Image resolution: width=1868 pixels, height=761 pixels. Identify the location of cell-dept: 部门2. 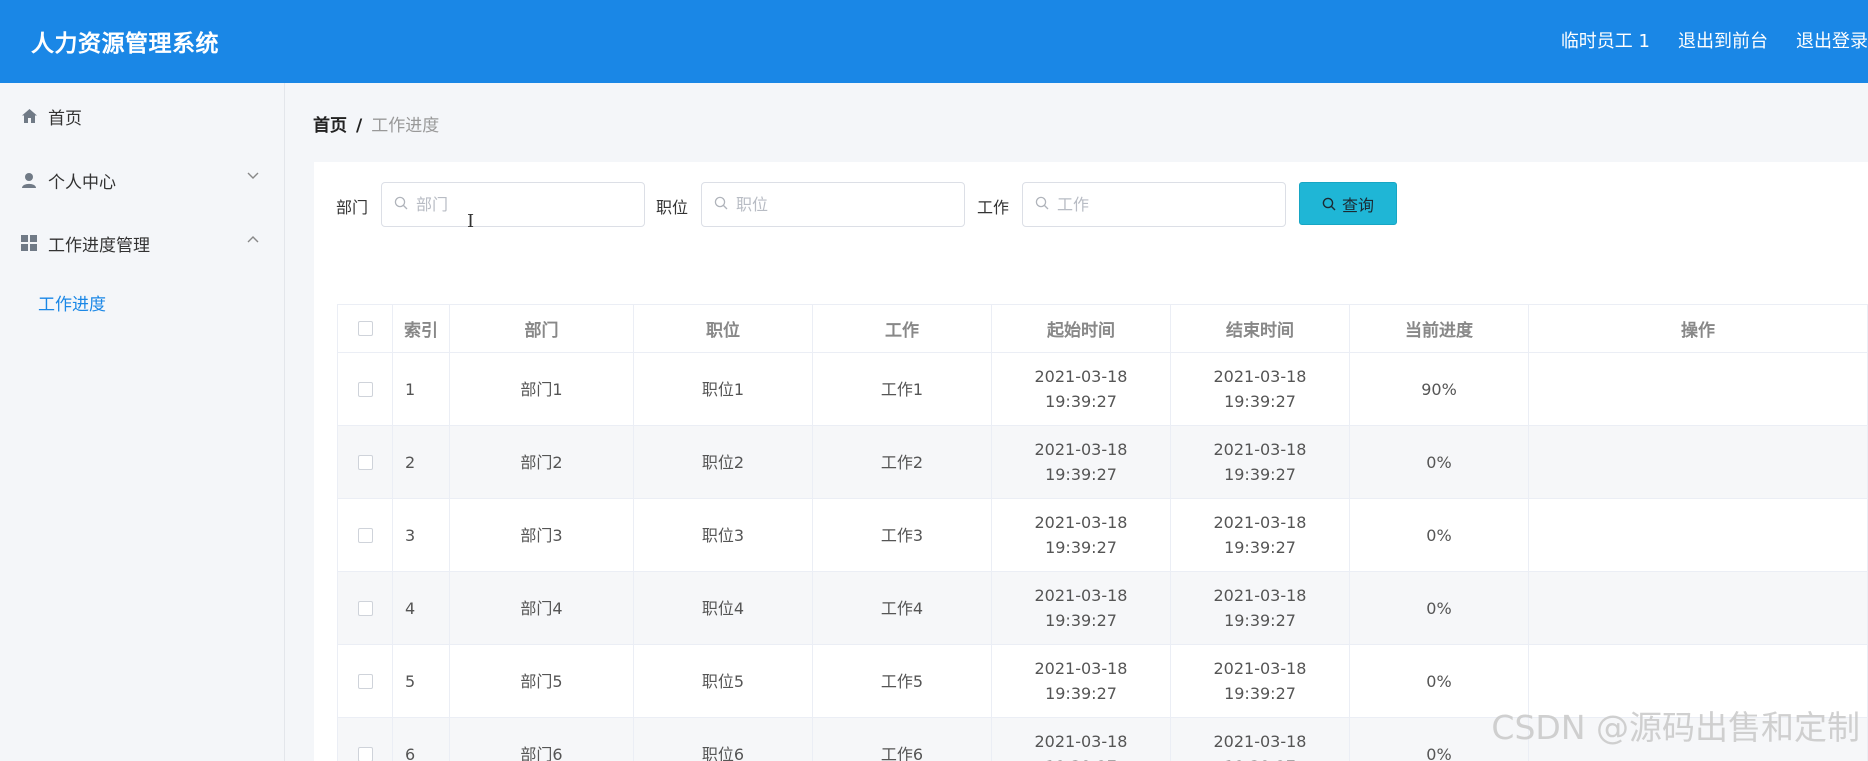
(542, 462).